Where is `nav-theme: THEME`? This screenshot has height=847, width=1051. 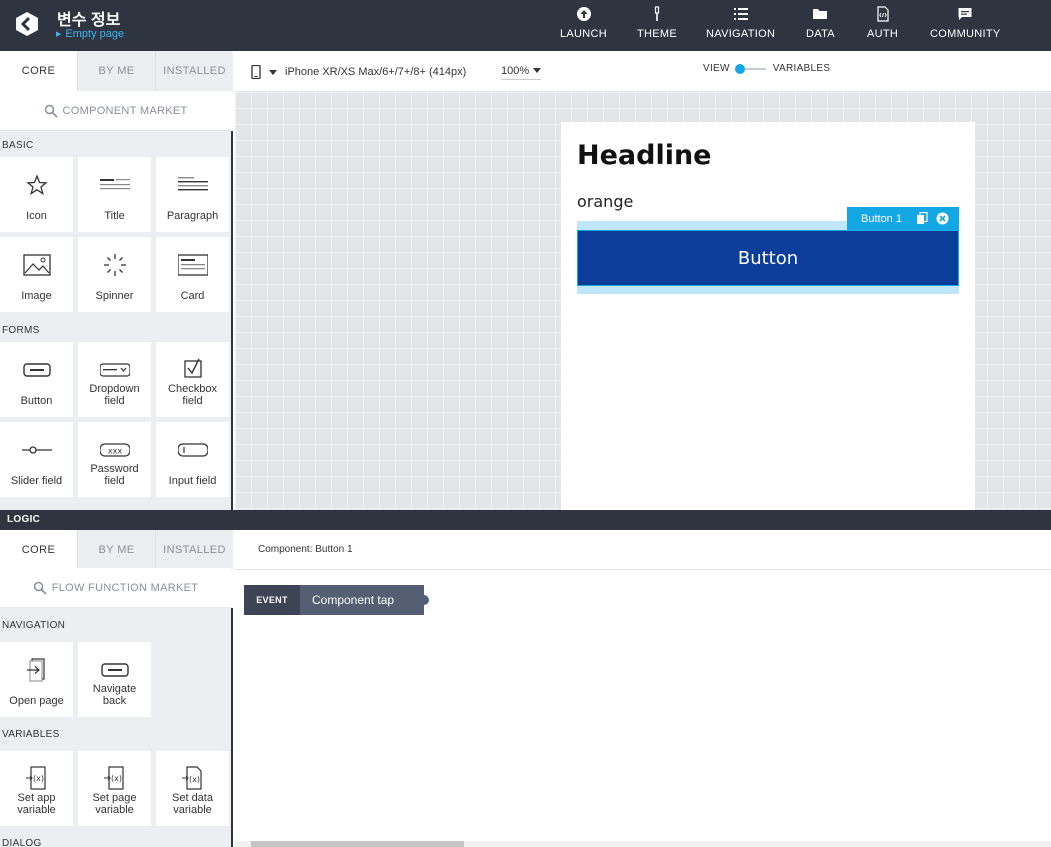 nav-theme: THEME is located at coordinates (657, 23).